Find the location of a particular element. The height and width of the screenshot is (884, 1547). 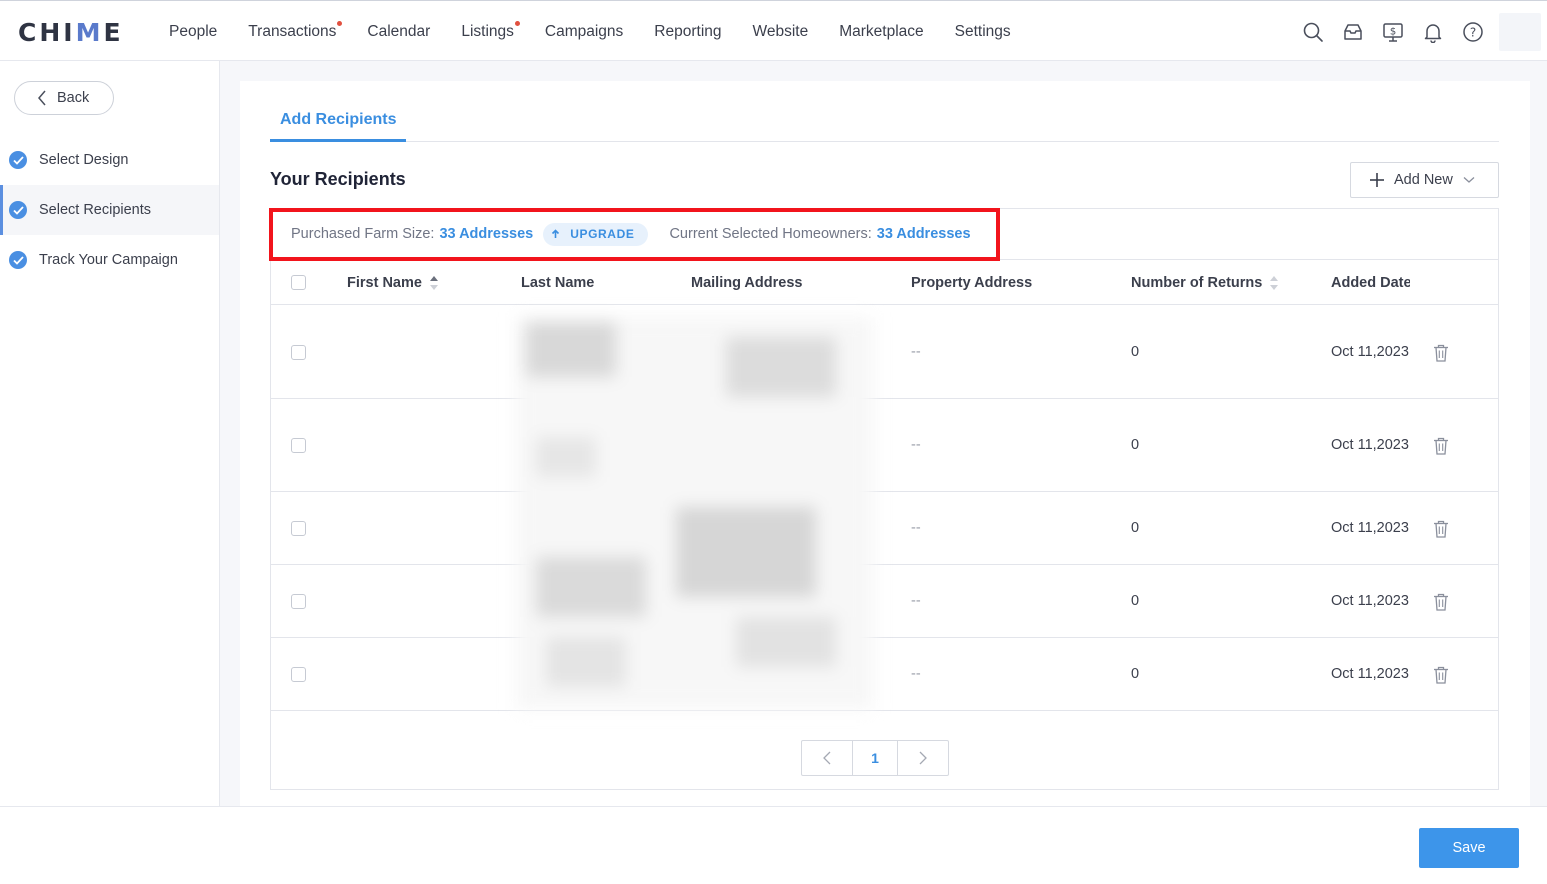

column-label: Property Address is located at coordinates (972, 283).